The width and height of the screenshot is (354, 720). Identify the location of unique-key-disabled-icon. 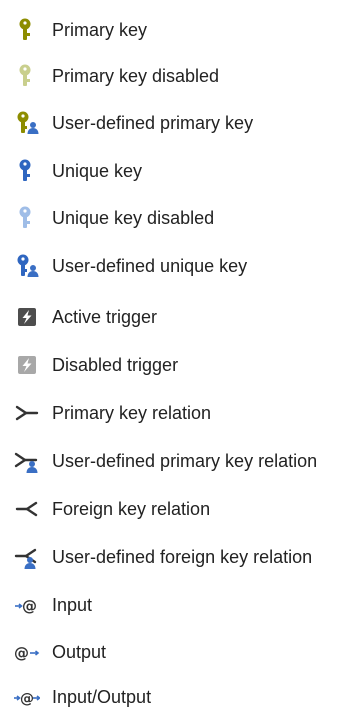
(27, 218).